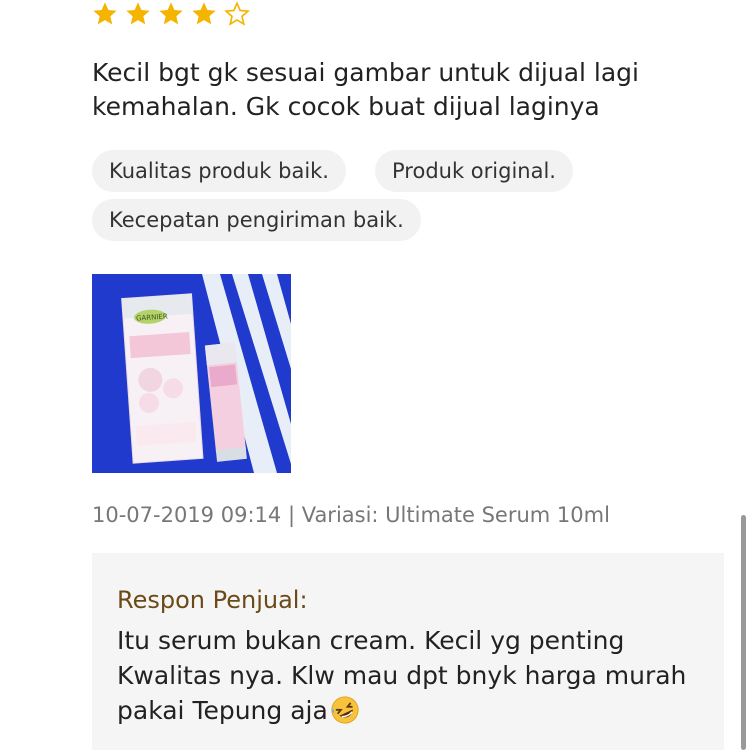 Image resolution: width=750 pixels, height=750 pixels. I want to click on rolling-laughing-emoji-icon, so click(345, 710).